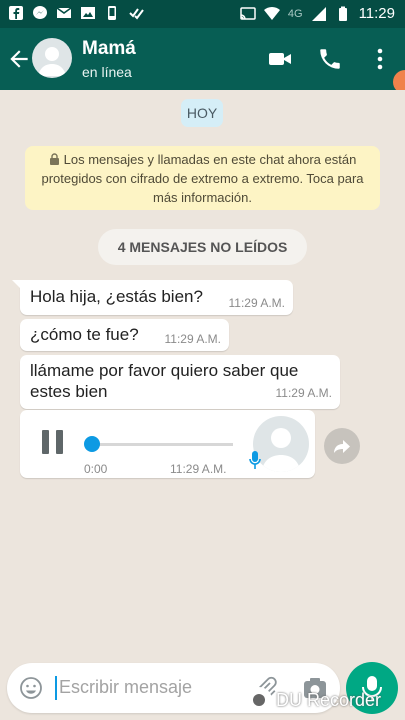 Image resolution: width=405 pixels, height=720 pixels. I want to click on facebook-icon, so click(16, 13).